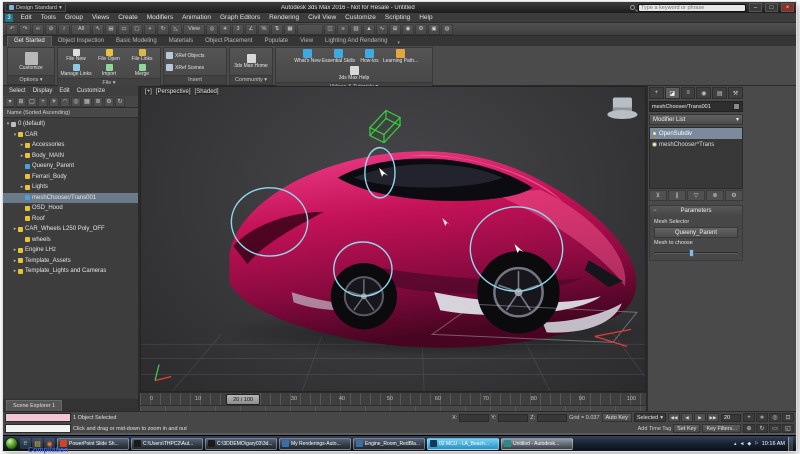  I want to click on scene-explorer-row: OSD_Hood, so click(70, 208).